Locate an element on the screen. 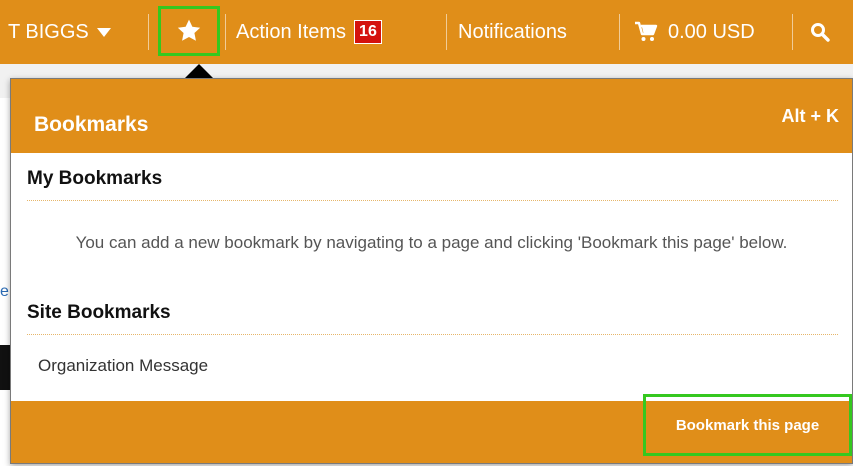  cart-total: 0.00 USD is located at coordinates (711, 31).